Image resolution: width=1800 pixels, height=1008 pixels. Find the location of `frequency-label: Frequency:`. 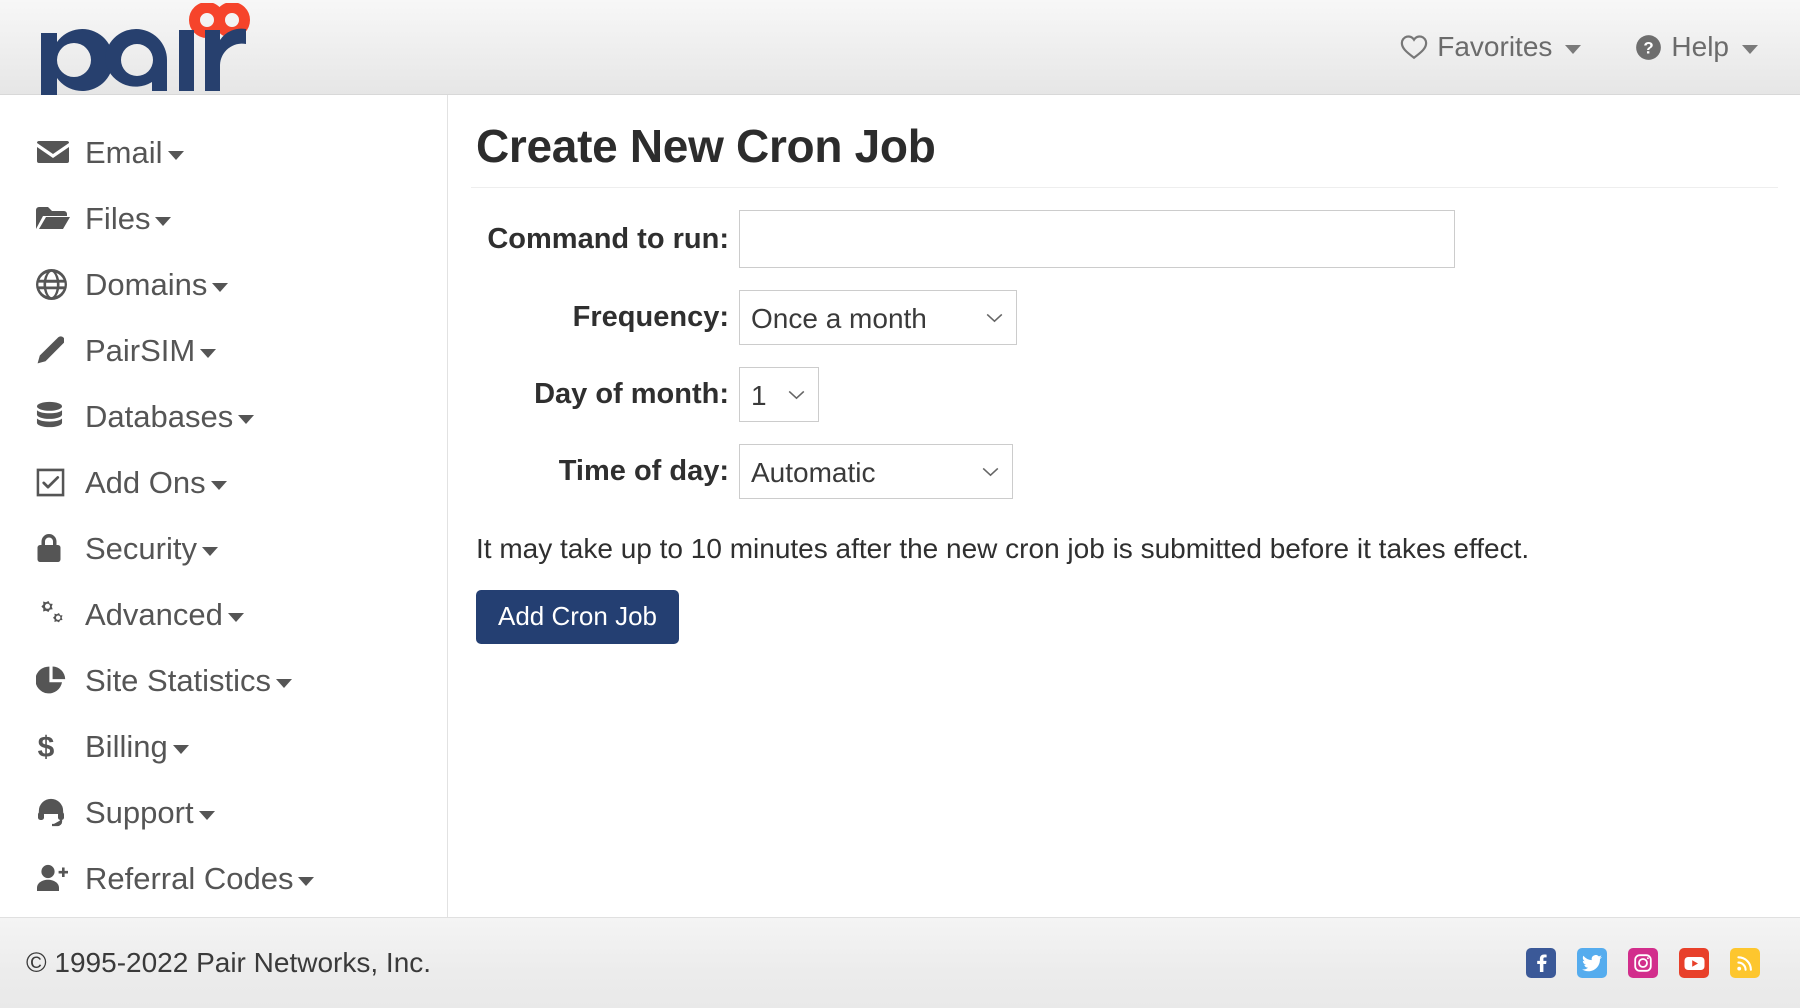

frequency-label: Frequency: is located at coordinates (650, 317).